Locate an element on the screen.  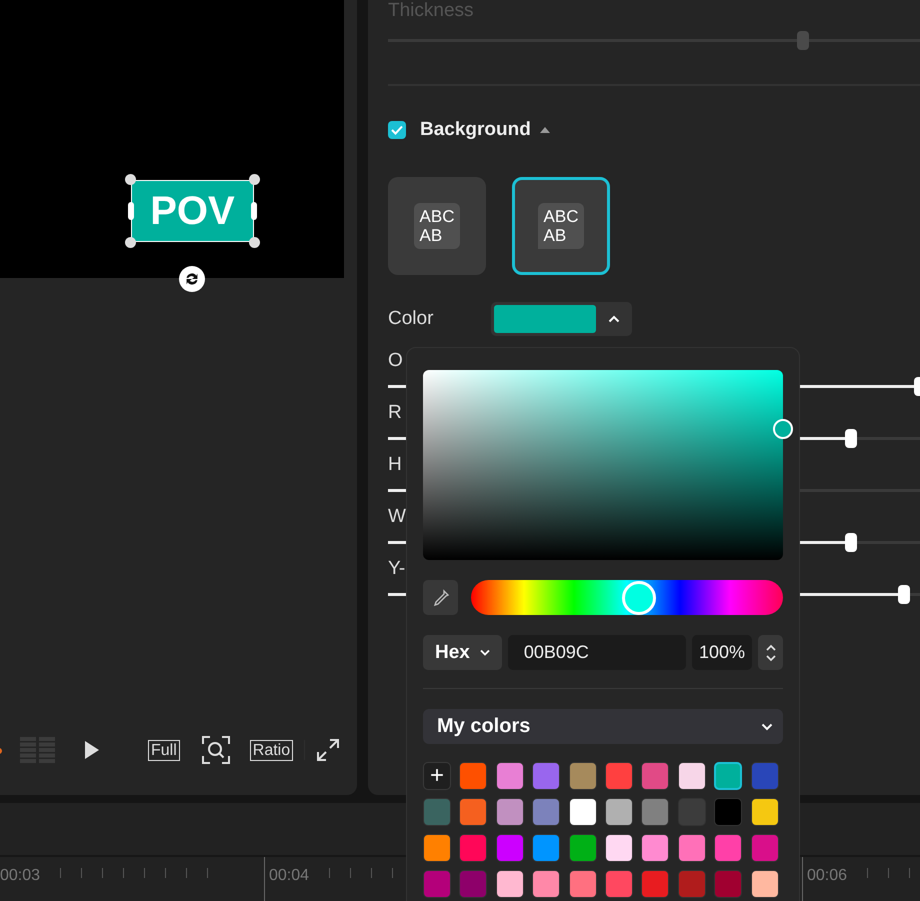
hex-input: 00B09C is located at coordinates (597, 652).